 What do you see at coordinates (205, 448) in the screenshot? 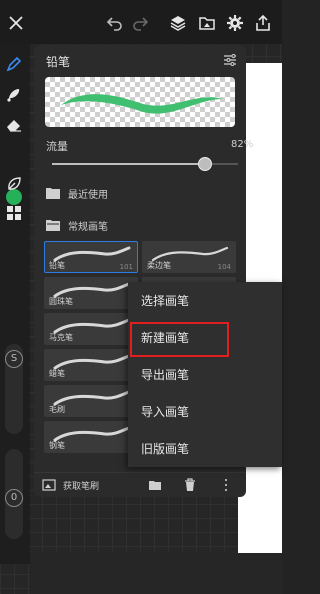
I see `menu-item: 旧版画笔` at bounding box center [205, 448].